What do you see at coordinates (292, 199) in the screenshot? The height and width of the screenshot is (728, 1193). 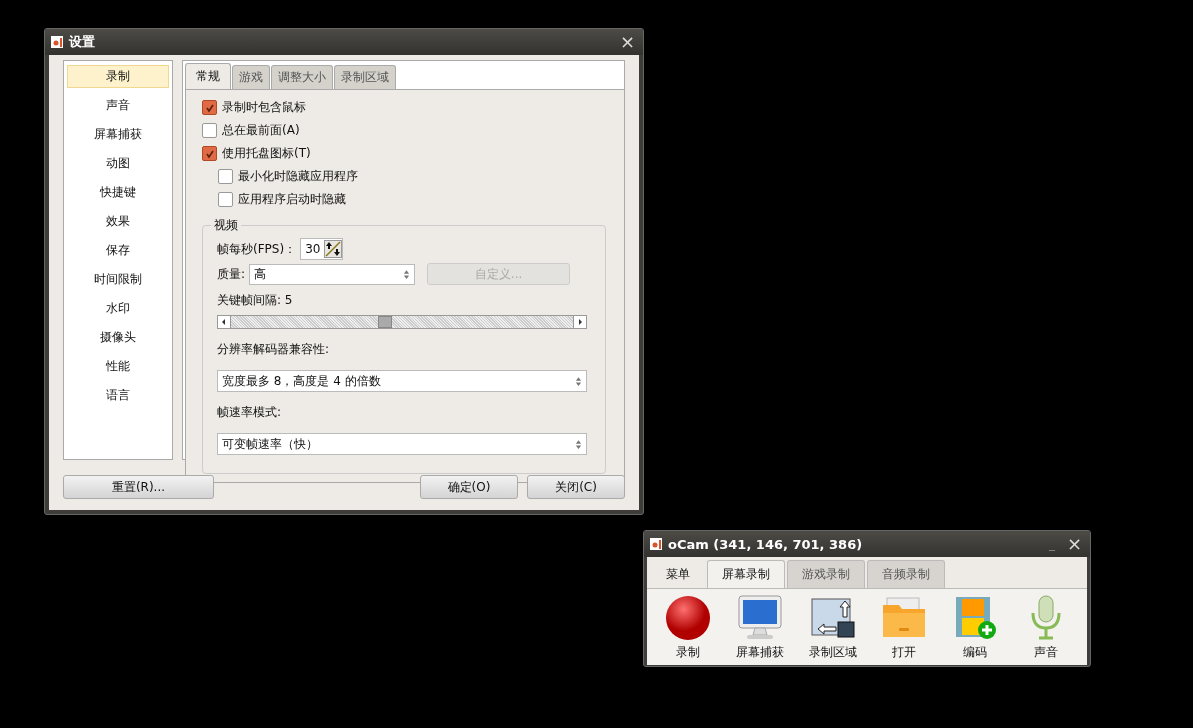 I see `checkbox-label: 应用程序启动时隐藏` at bounding box center [292, 199].